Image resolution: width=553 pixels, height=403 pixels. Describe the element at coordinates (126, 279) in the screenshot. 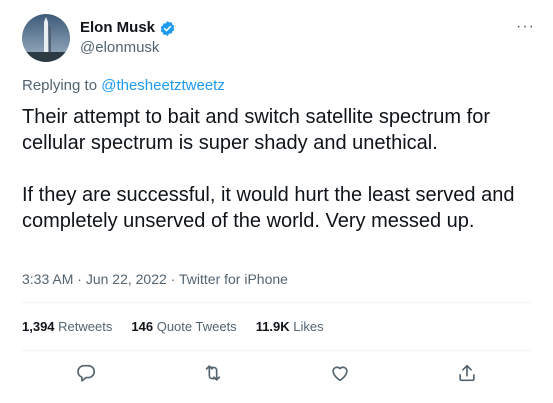

I see `tweet-date: Jun 22, 2022` at that location.